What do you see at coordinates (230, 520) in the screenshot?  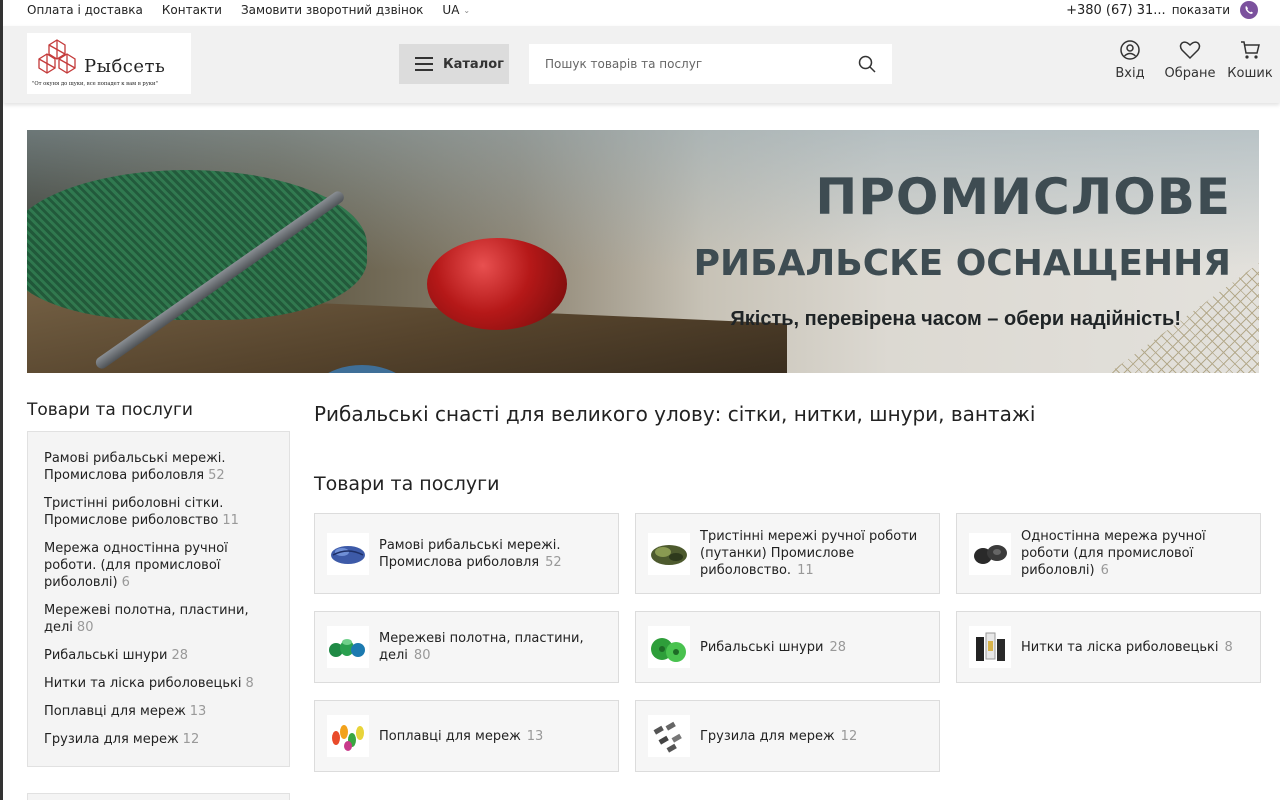 I see `sidebar-item-count: 11` at bounding box center [230, 520].